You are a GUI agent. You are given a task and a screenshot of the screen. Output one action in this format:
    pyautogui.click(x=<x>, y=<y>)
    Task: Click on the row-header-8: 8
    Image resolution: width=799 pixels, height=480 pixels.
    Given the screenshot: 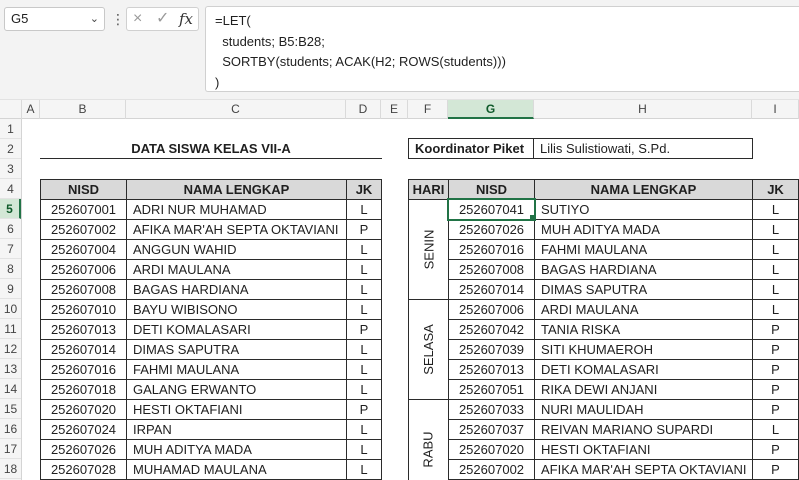 What is the action you would take?
    pyautogui.click(x=10, y=269)
    